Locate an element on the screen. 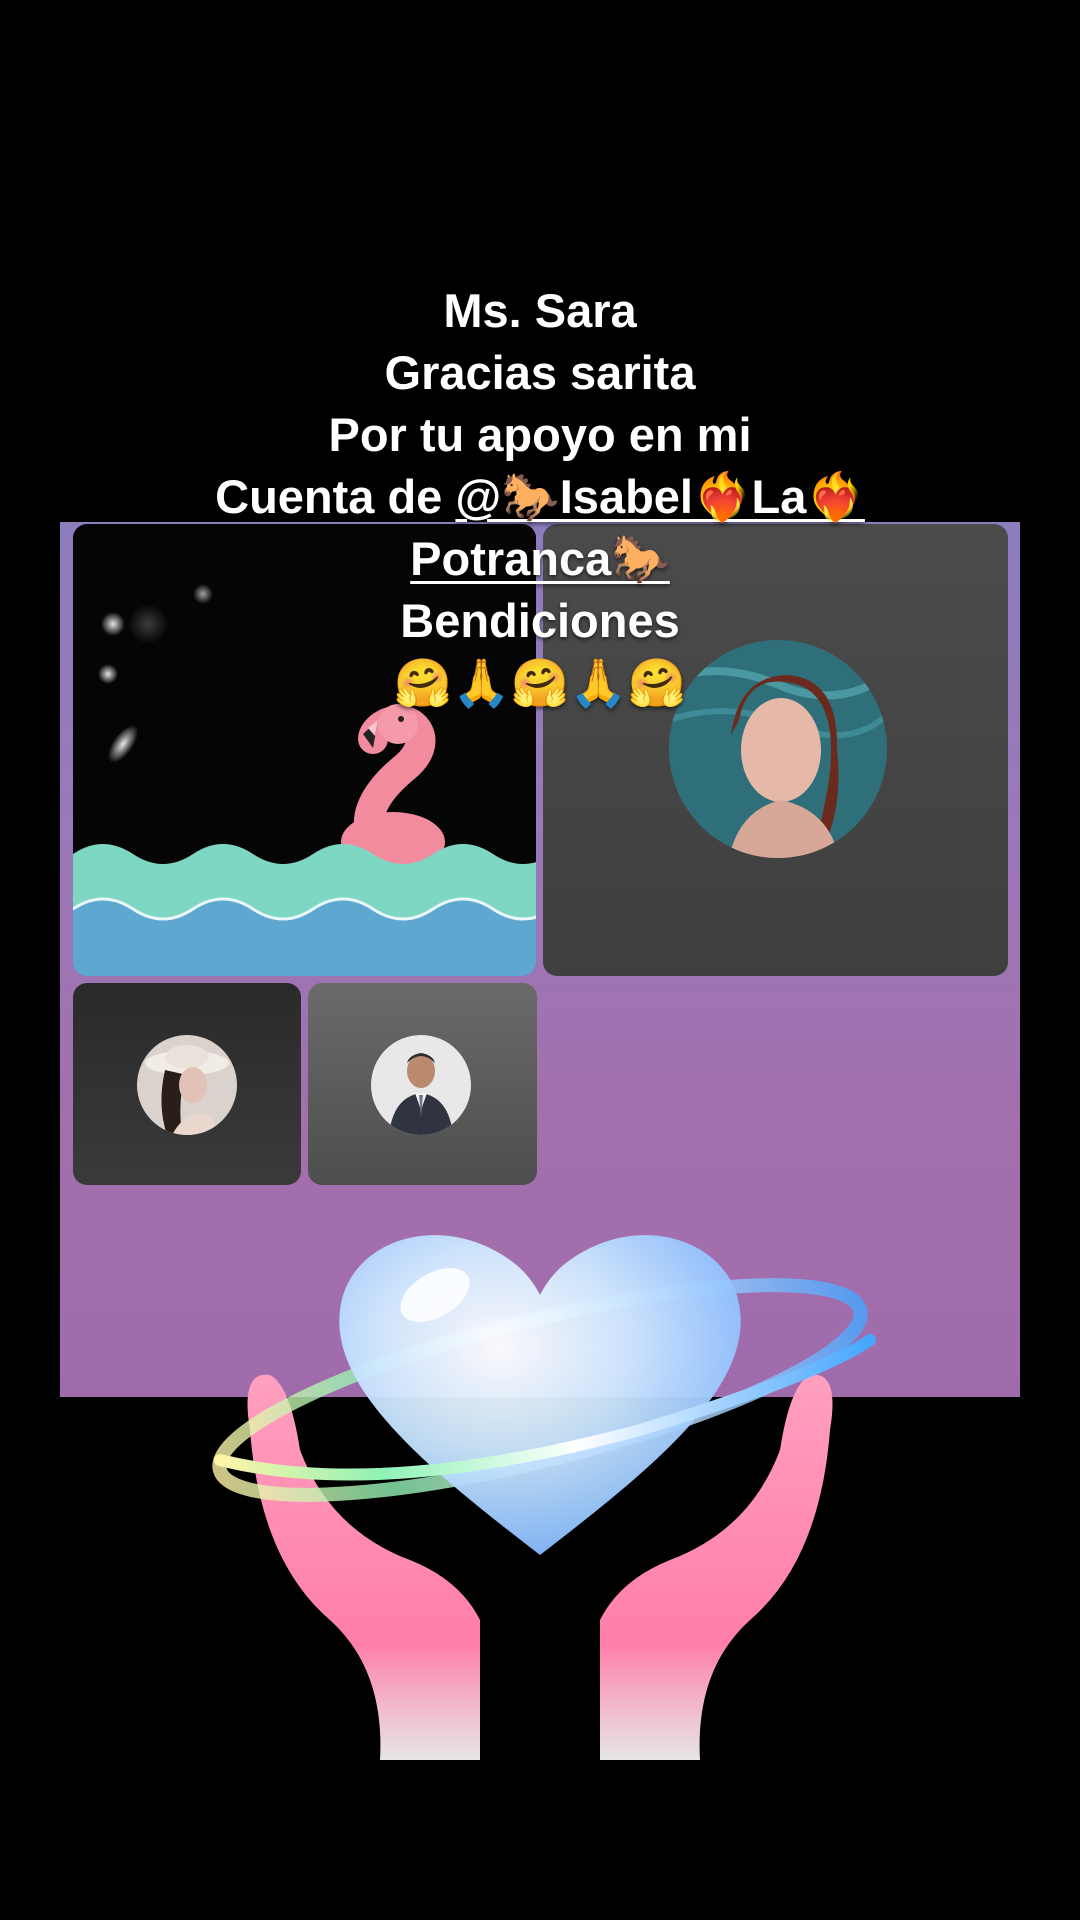  caption-line: Gracias sarita is located at coordinates (540, 372).